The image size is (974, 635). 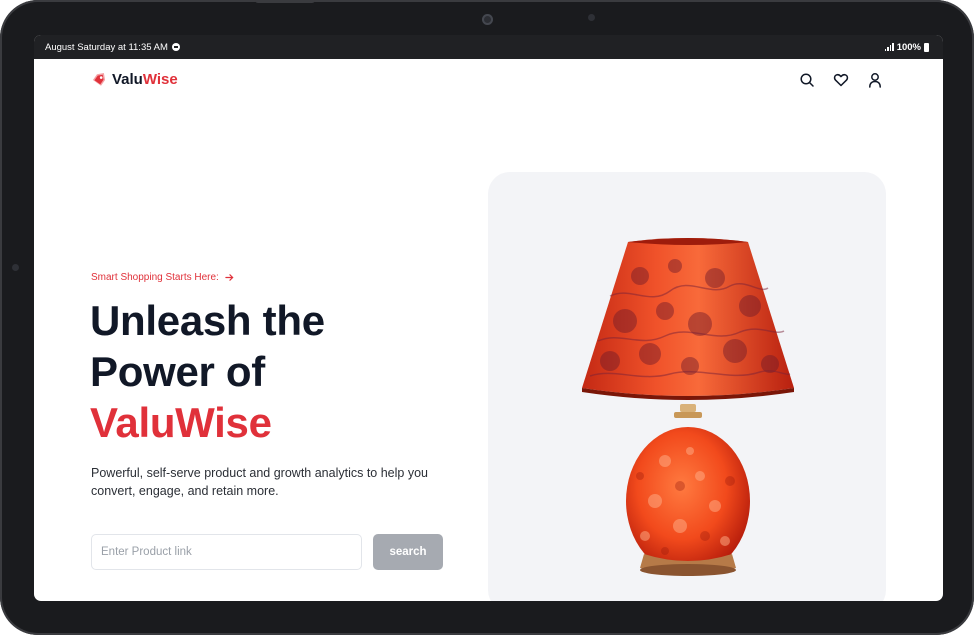 What do you see at coordinates (926, 47) in the screenshot?
I see `battery-icon` at bounding box center [926, 47].